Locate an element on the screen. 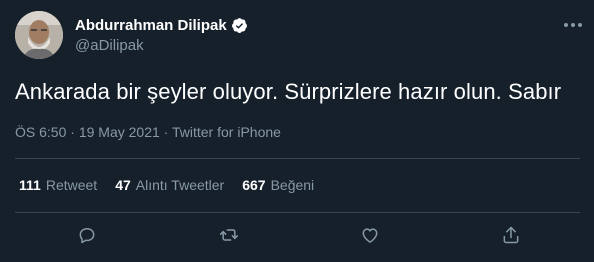 The height and width of the screenshot is (262, 594). display-name: Abdurrahman Dilipak is located at coordinates (151, 25).